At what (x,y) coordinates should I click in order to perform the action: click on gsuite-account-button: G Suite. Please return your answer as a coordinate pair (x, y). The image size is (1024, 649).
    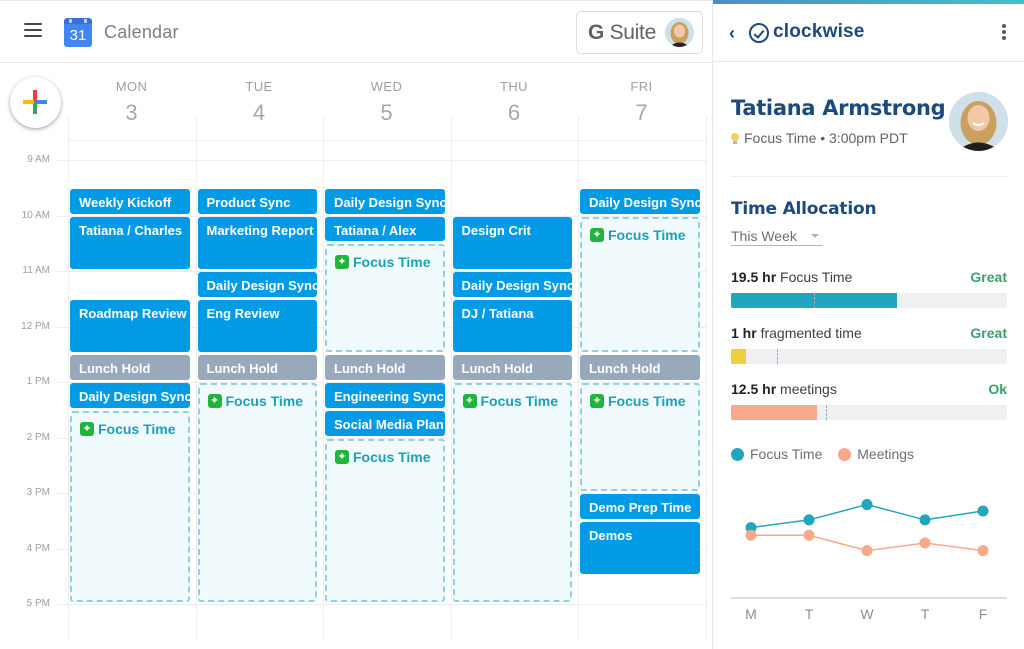
    Looking at the image, I should click on (639, 32).